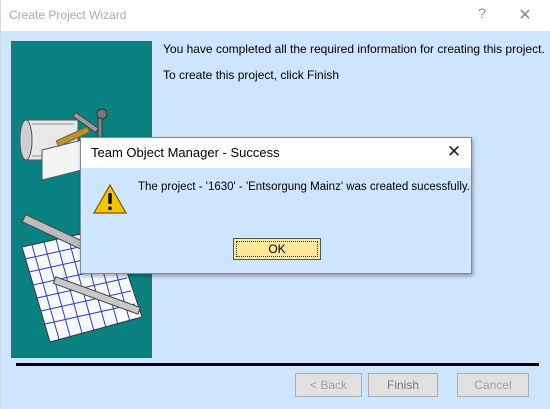  I want to click on help-button: ?, so click(482, 15).